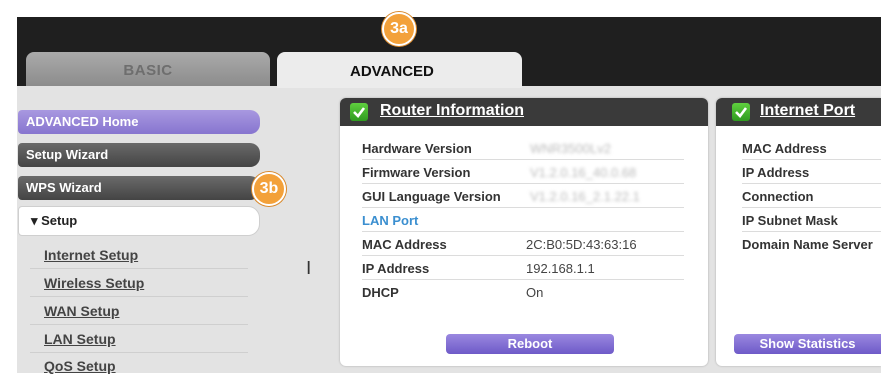 This screenshot has height=374, width=881. What do you see at coordinates (523, 268) in the screenshot?
I see `table-row: IP Address 192.168.1.1` at bounding box center [523, 268].